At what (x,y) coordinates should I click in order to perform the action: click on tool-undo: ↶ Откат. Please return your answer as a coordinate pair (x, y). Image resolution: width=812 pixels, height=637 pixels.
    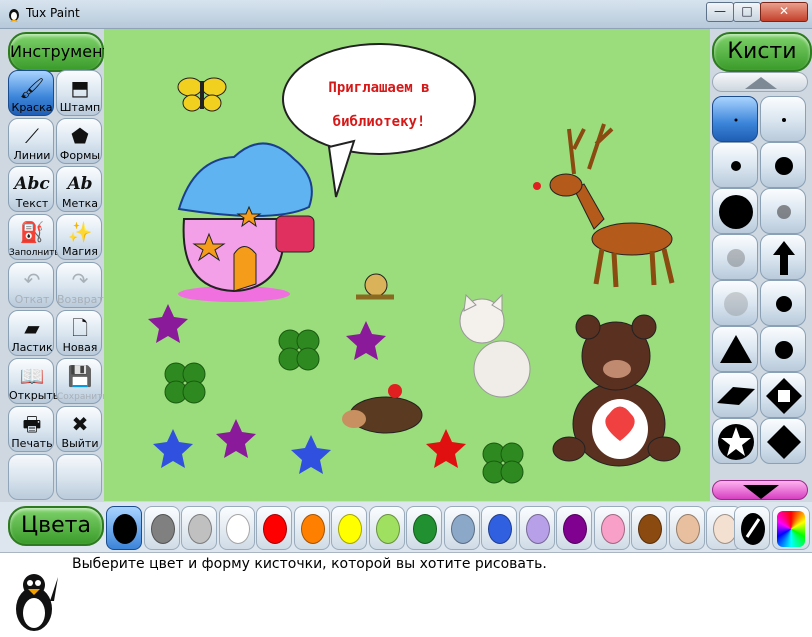
    Looking at the image, I should click on (31, 285).